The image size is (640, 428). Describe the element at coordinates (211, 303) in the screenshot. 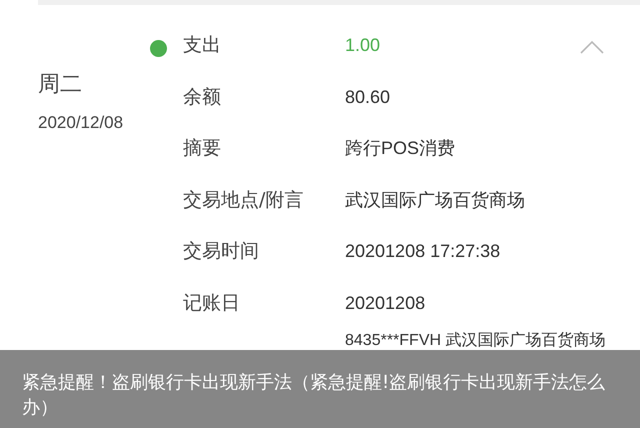

I see `row-label: 记账日` at that location.